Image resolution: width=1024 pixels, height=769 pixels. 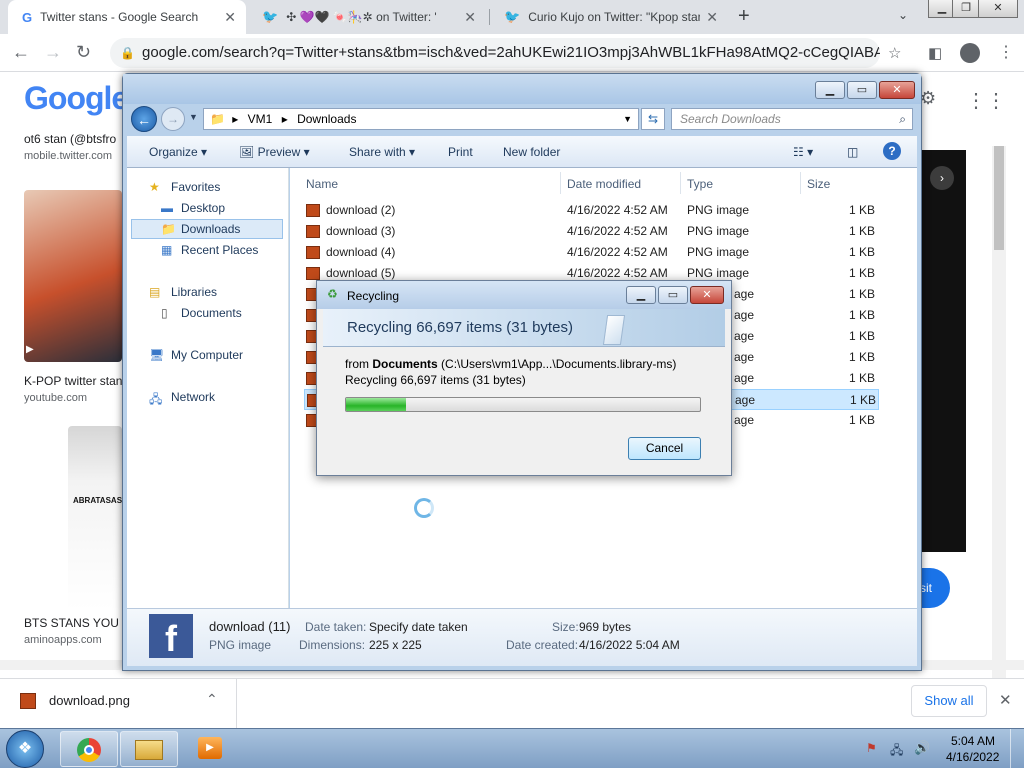 I want to click on result-title: BTS STANS YOU S, so click(x=73, y=623).